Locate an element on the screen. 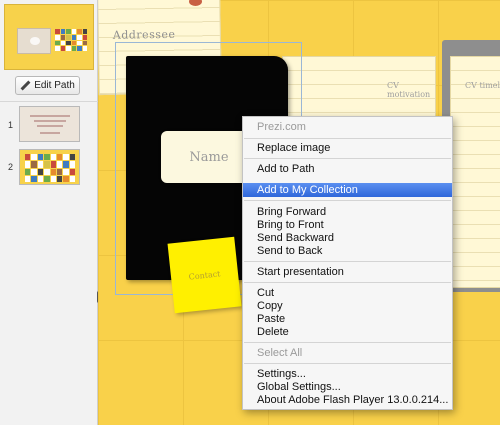  overview-grid-graphic is located at coordinates (71, 40).